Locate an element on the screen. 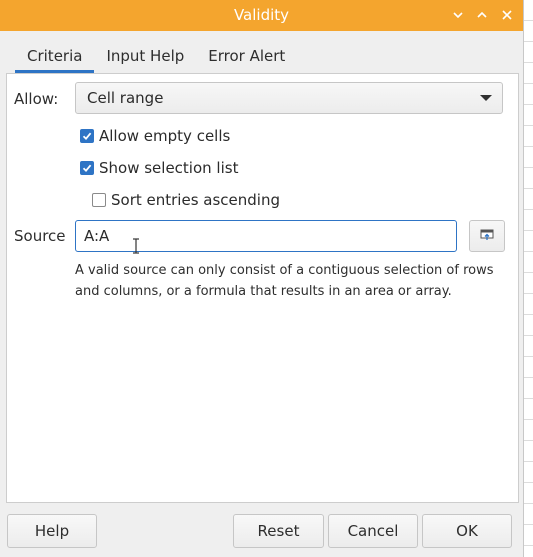  allow-empty-cells-label: Allow empty cells is located at coordinates (165, 136).